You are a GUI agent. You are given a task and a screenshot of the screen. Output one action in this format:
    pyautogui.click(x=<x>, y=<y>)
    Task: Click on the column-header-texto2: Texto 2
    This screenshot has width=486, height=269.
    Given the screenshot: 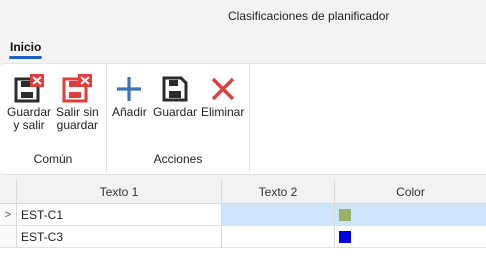 What is the action you would take?
    pyautogui.click(x=278, y=192)
    